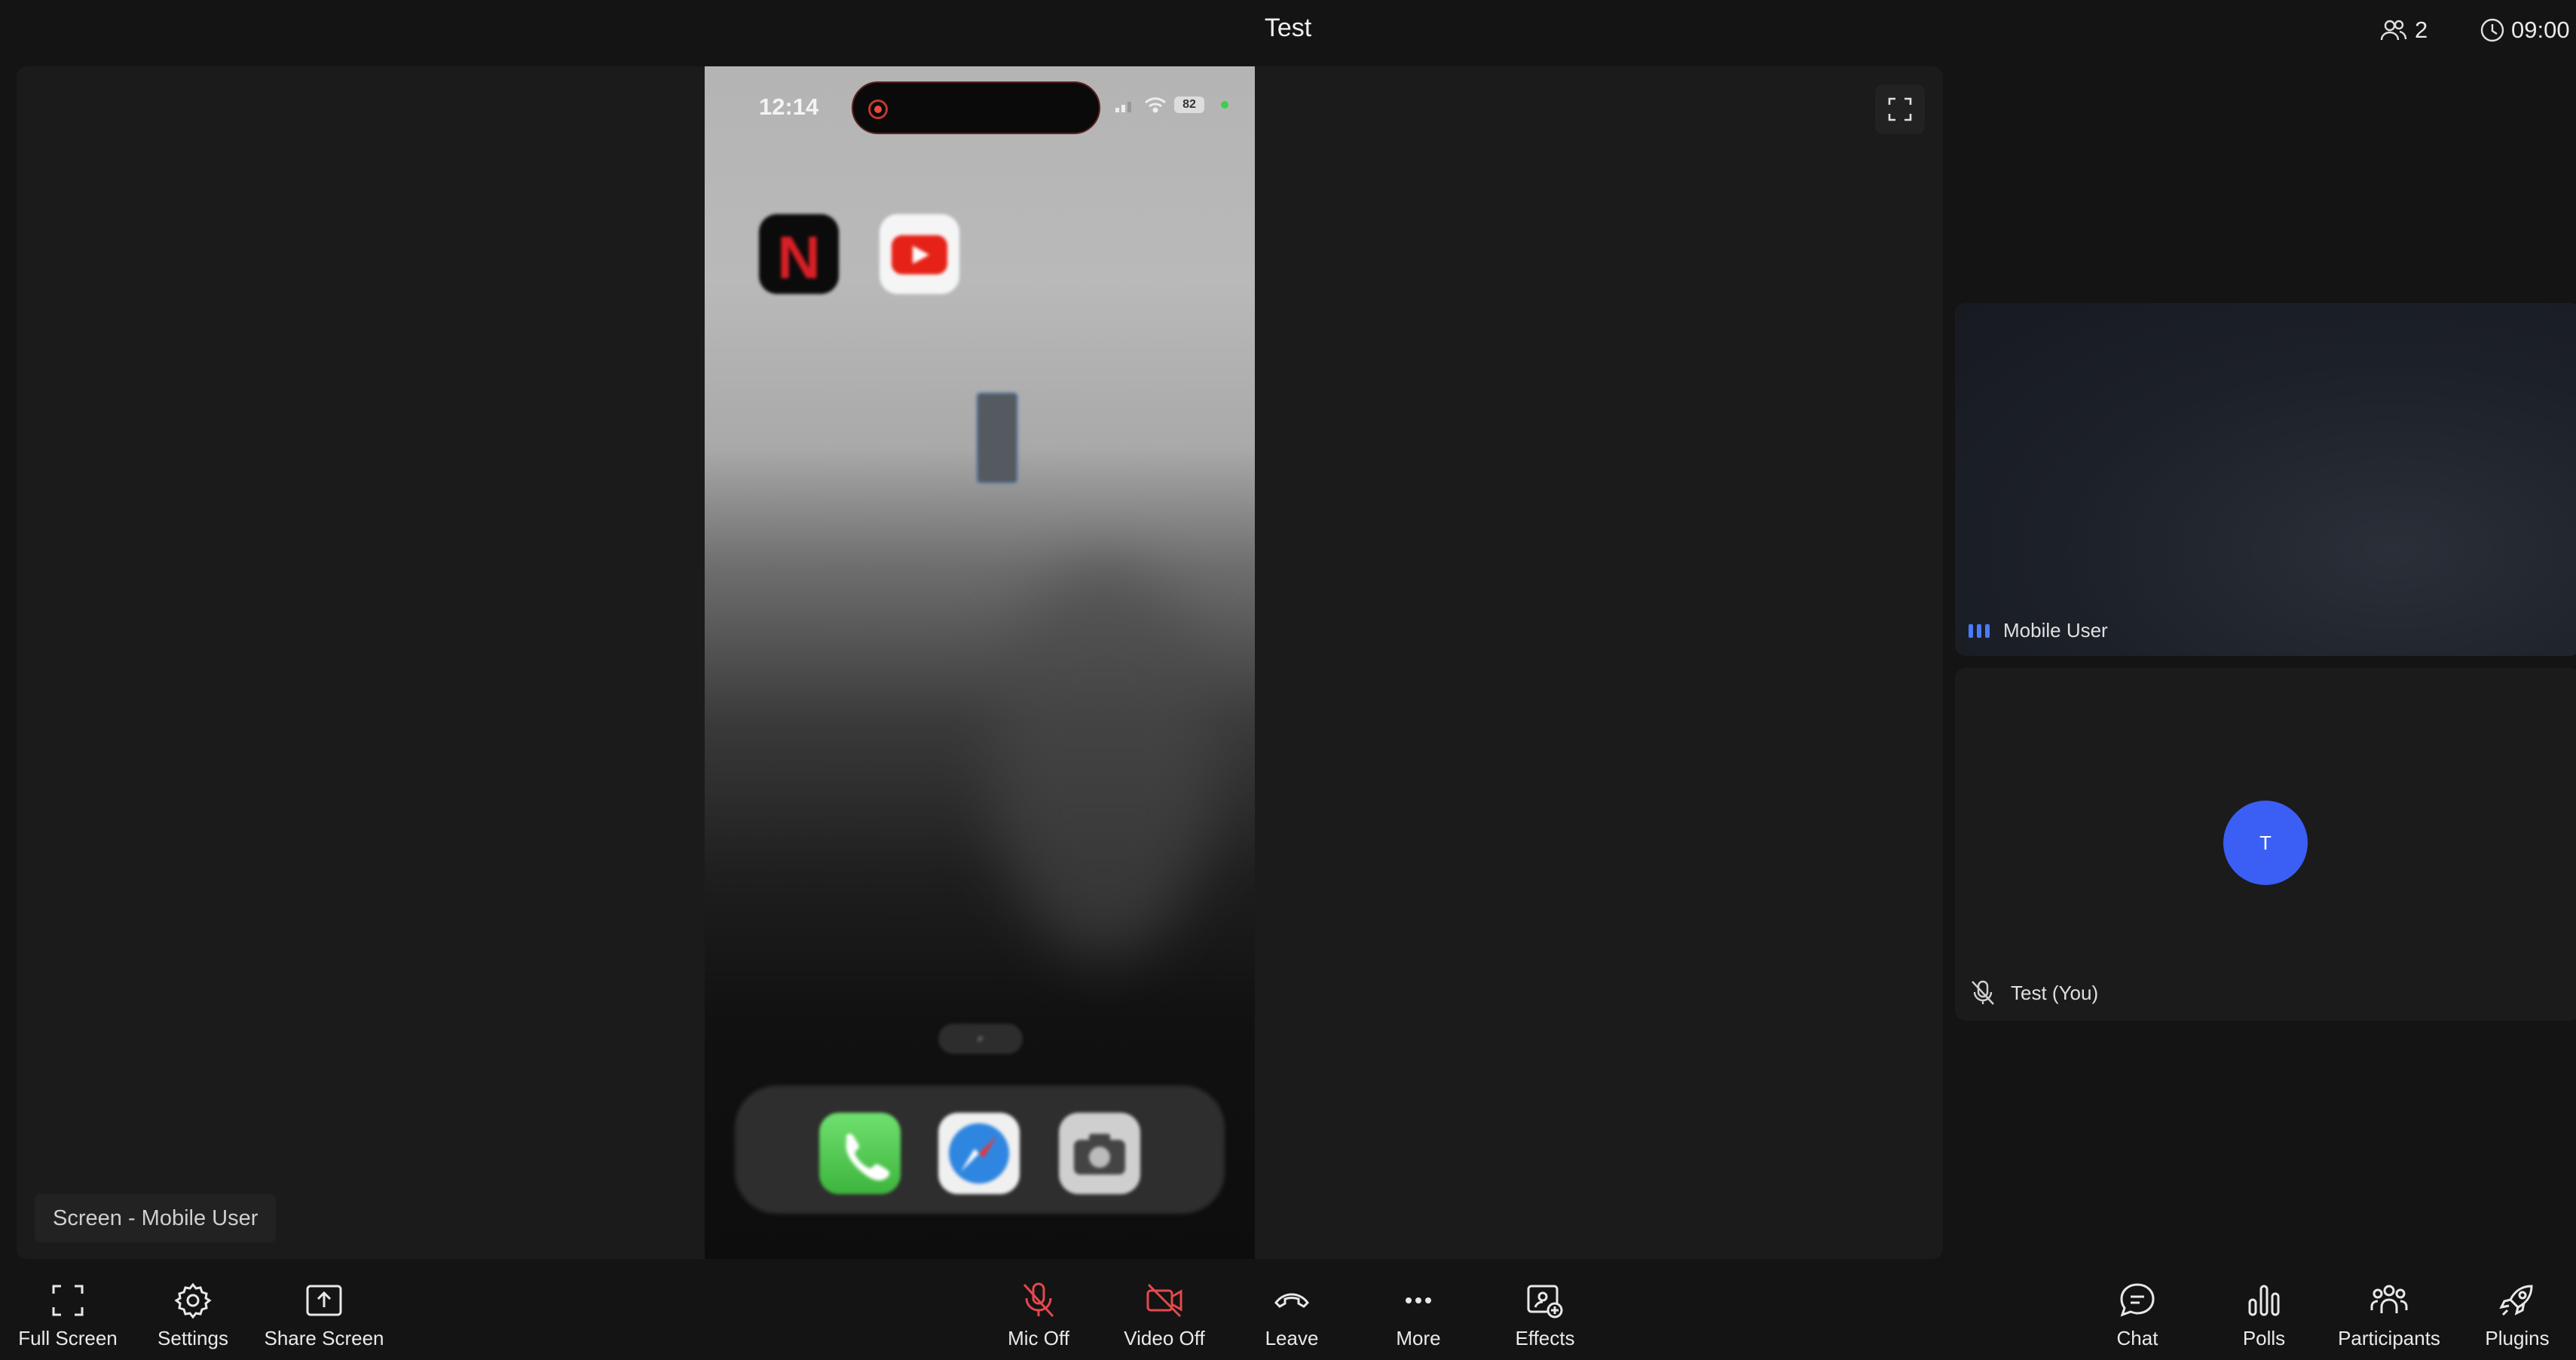  What do you see at coordinates (193, 1300) in the screenshot?
I see `gear-icon` at bounding box center [193, 1300].